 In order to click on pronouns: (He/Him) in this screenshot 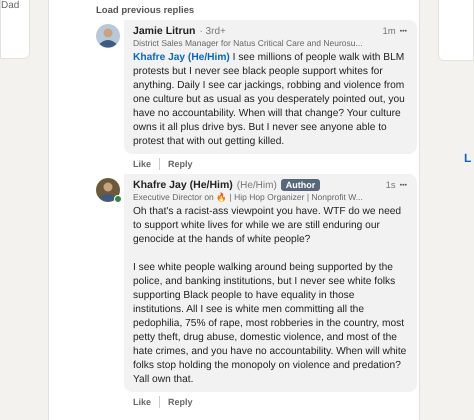, I will do `click(256, 185)`.